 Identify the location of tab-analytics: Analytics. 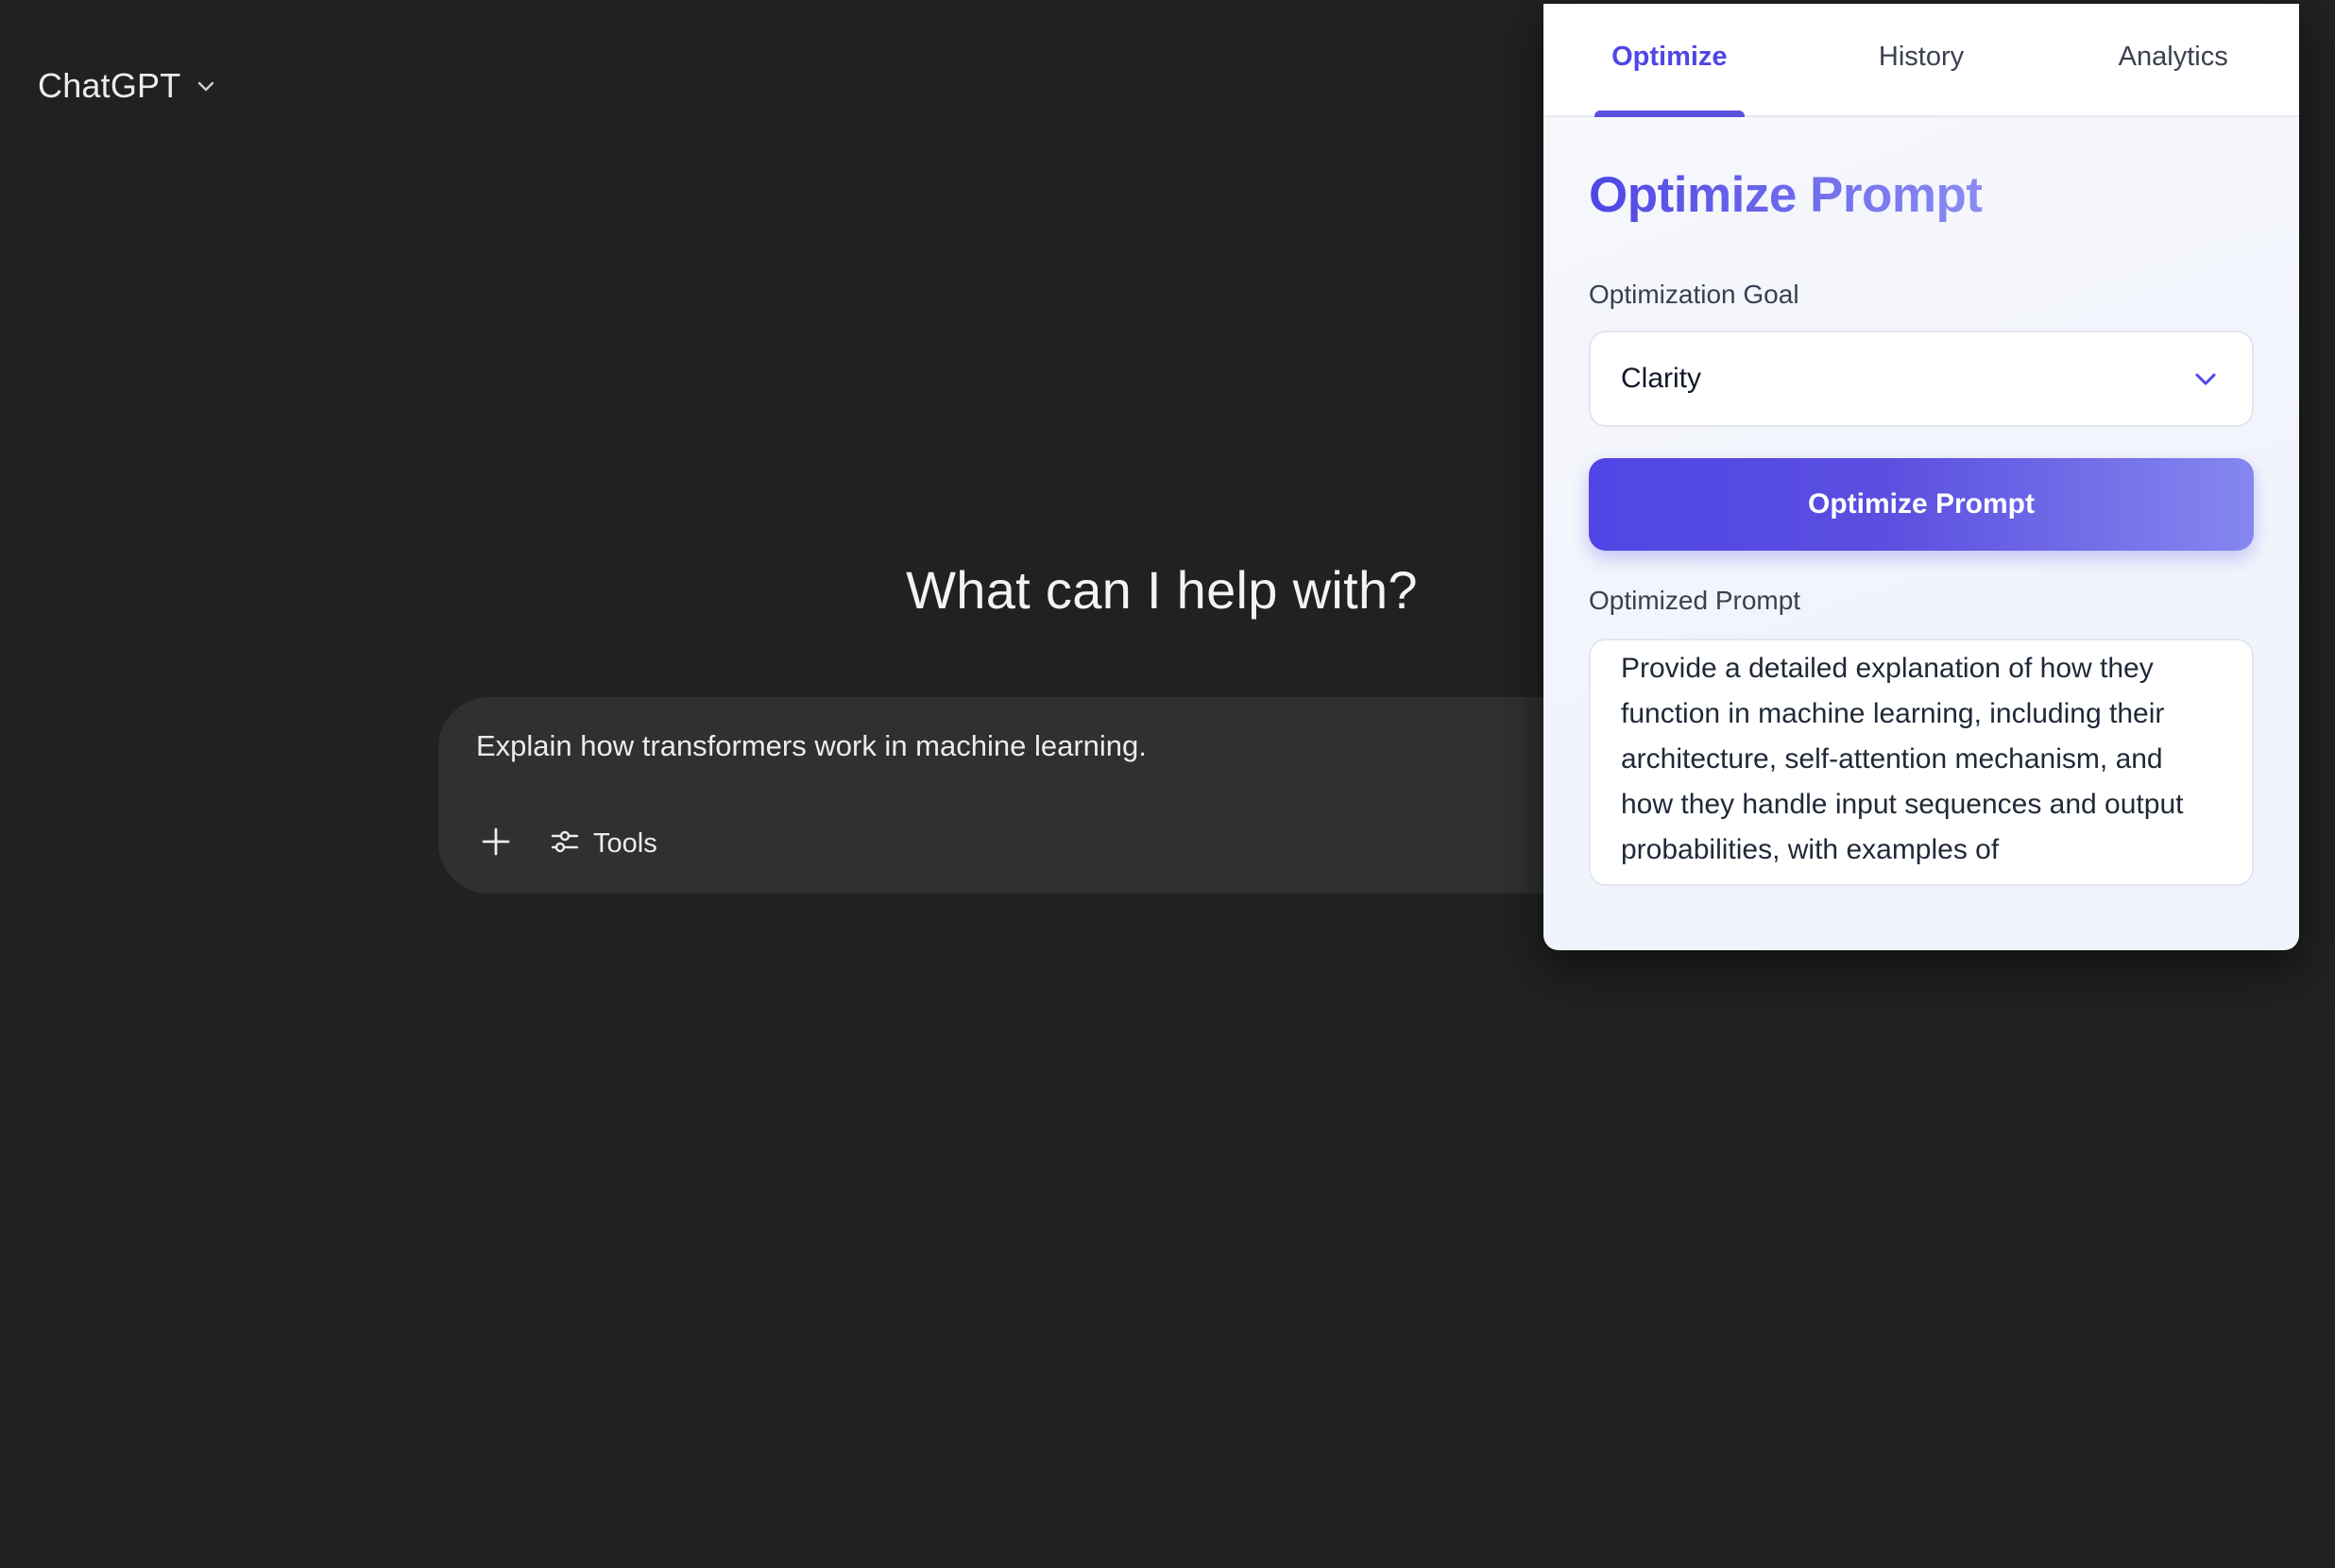
(2173, 59).